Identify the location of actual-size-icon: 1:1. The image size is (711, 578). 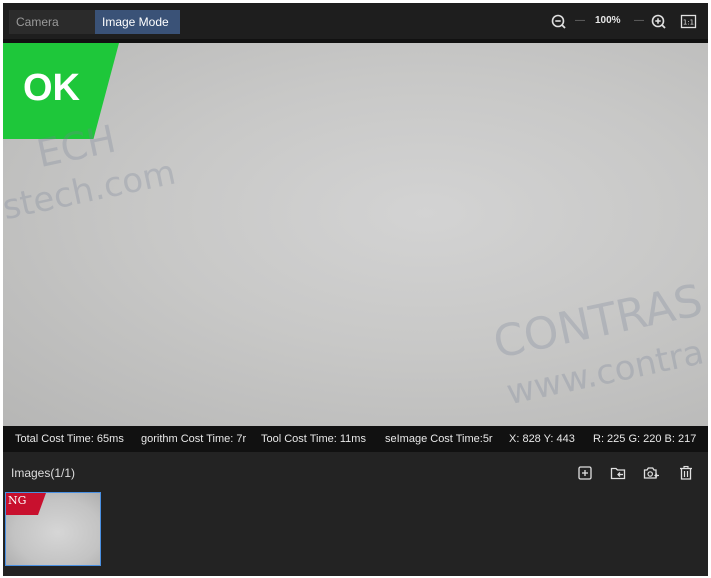
(689, 22).